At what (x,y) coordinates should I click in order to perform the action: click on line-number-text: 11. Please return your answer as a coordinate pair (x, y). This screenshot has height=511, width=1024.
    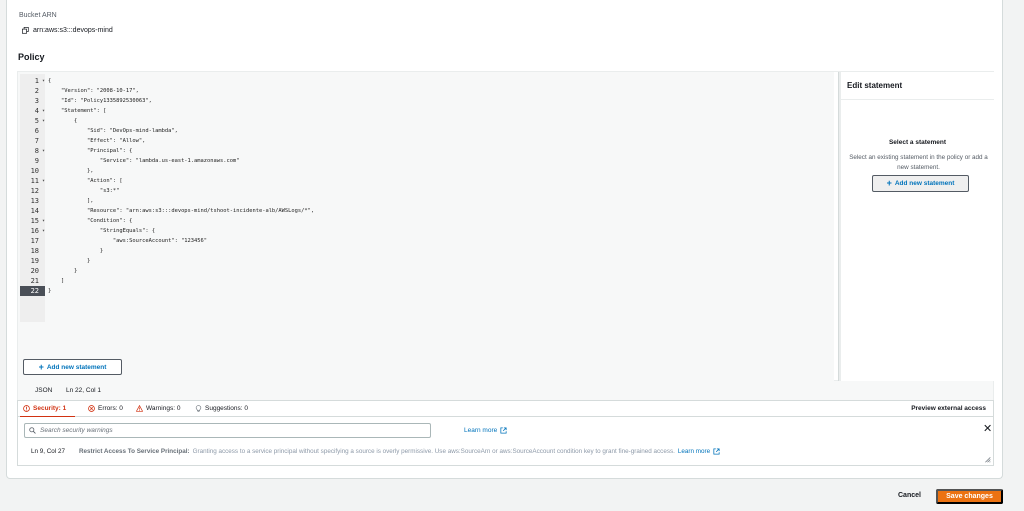
    Looking at the image, I should click on (34, 181).